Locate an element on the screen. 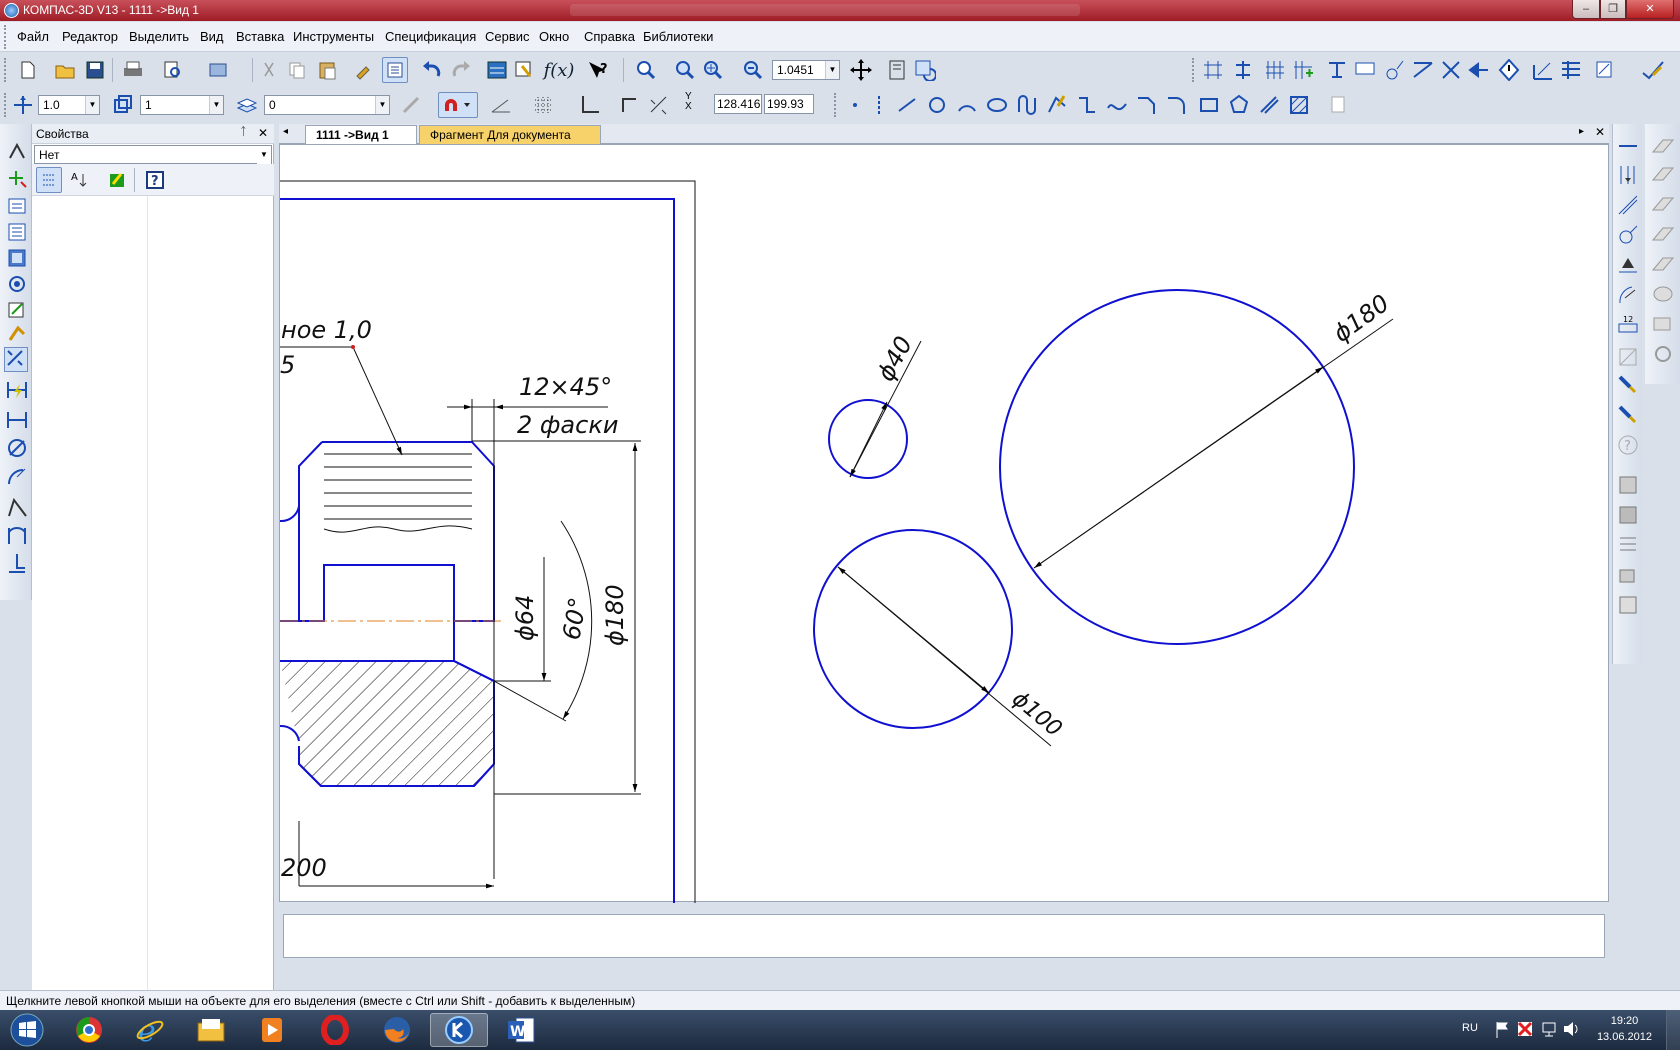  chrome-icon is located at coordinates (89, 1030).